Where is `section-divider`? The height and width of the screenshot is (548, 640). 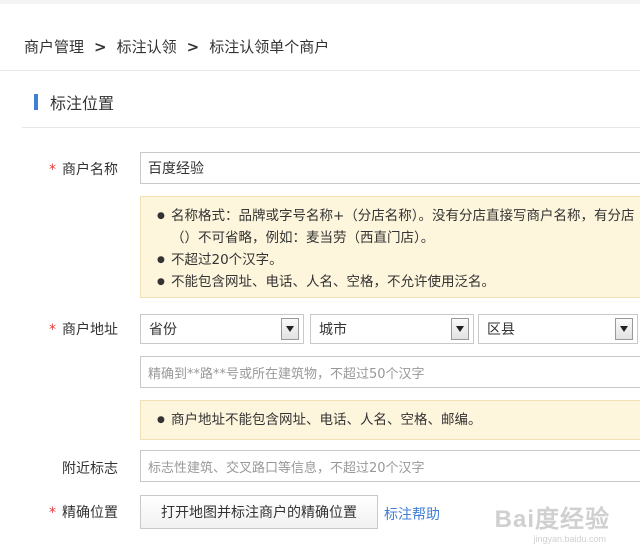
section-divider is located at coordinates (331, 127).